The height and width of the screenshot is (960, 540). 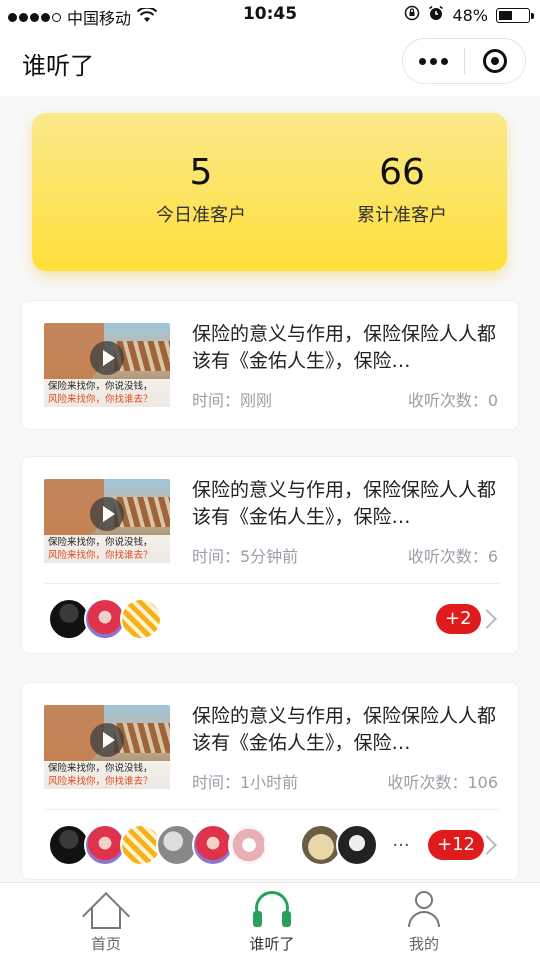 What do you see at coordinates (412, 15) in the screenshot?
I see `rotation-lock-icon` at bounding box center [412, 15].